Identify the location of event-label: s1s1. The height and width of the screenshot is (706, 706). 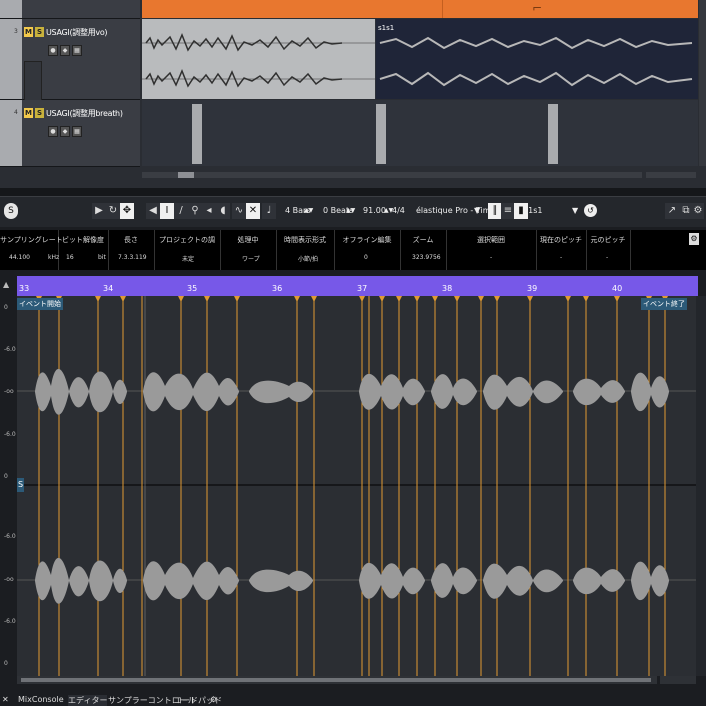
(386, 28).